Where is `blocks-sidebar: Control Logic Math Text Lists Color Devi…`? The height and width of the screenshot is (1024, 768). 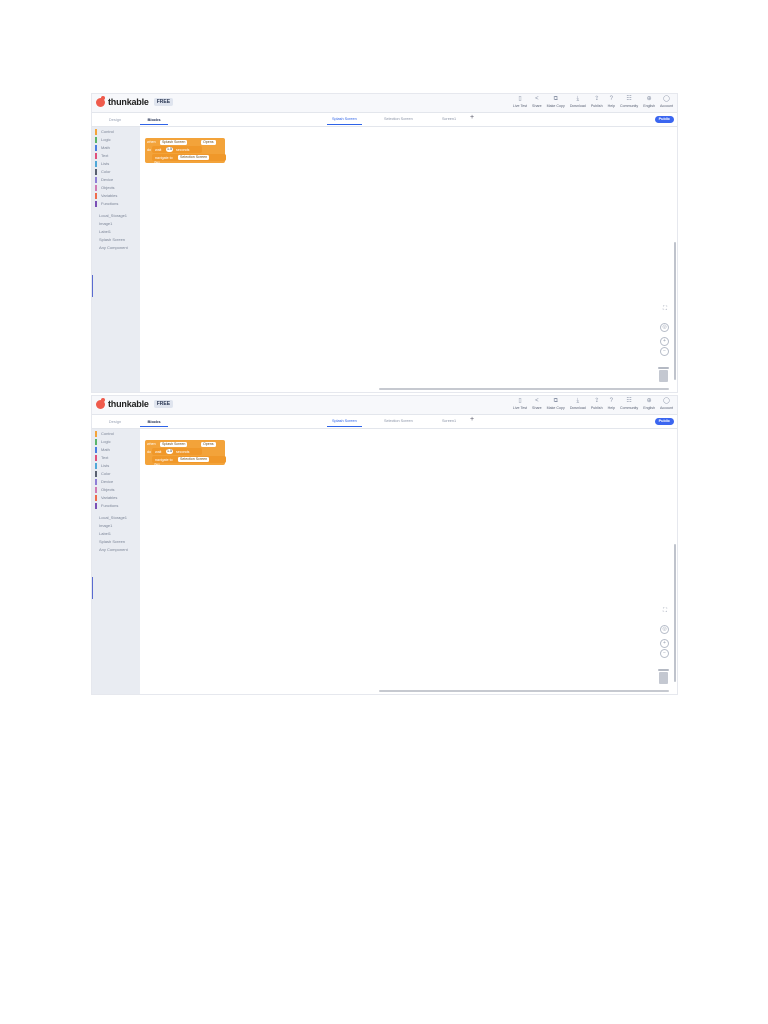 blocks-sidebar: Control Logic Math Text Lists Color Devi… is located at coordinates (116, 259).